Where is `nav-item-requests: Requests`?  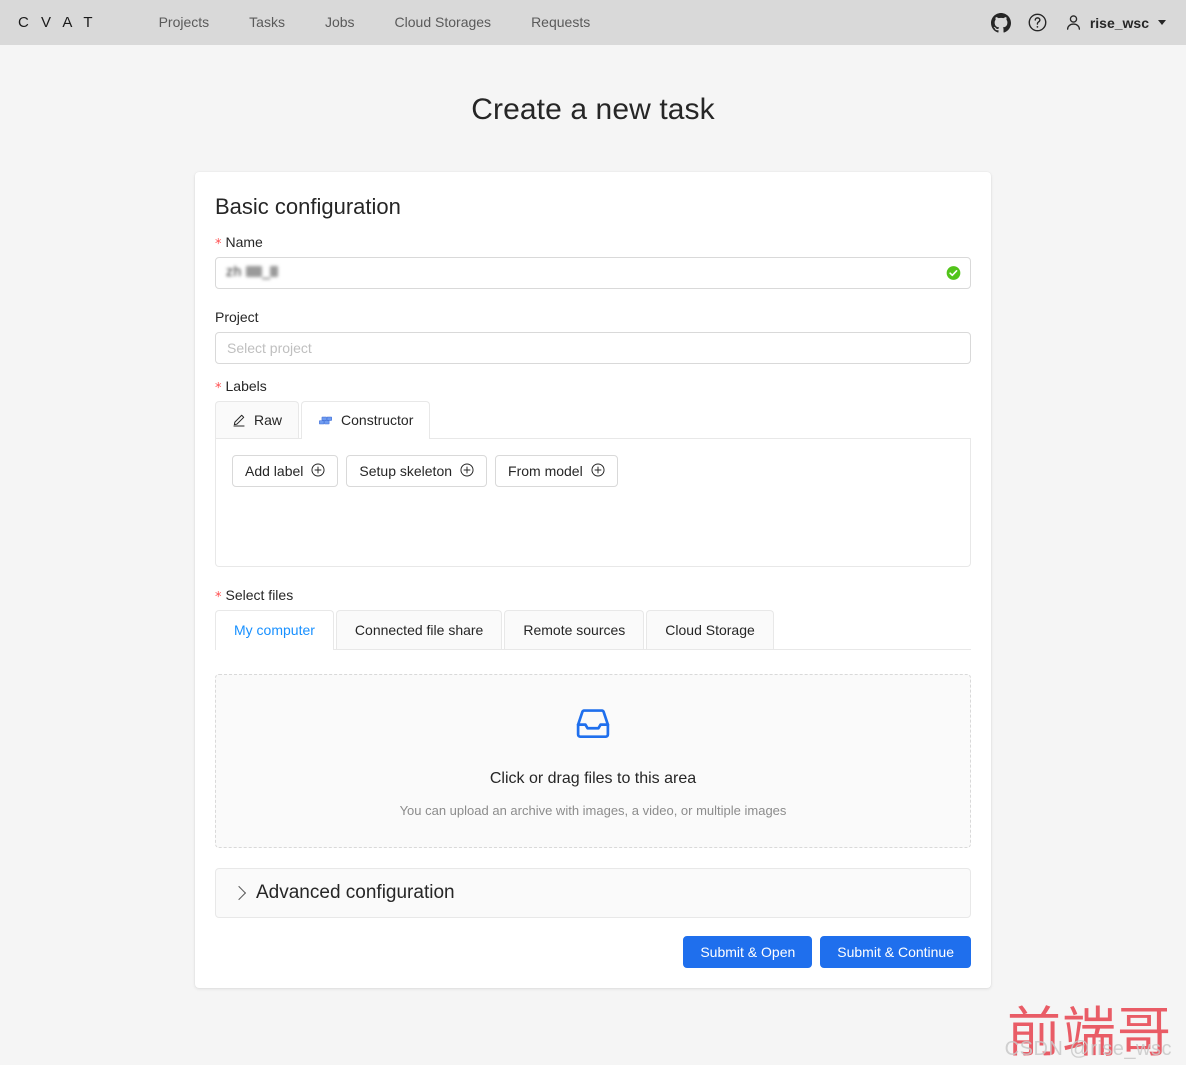
nav-item-requests: Requests is located at coordinates (560, 22).